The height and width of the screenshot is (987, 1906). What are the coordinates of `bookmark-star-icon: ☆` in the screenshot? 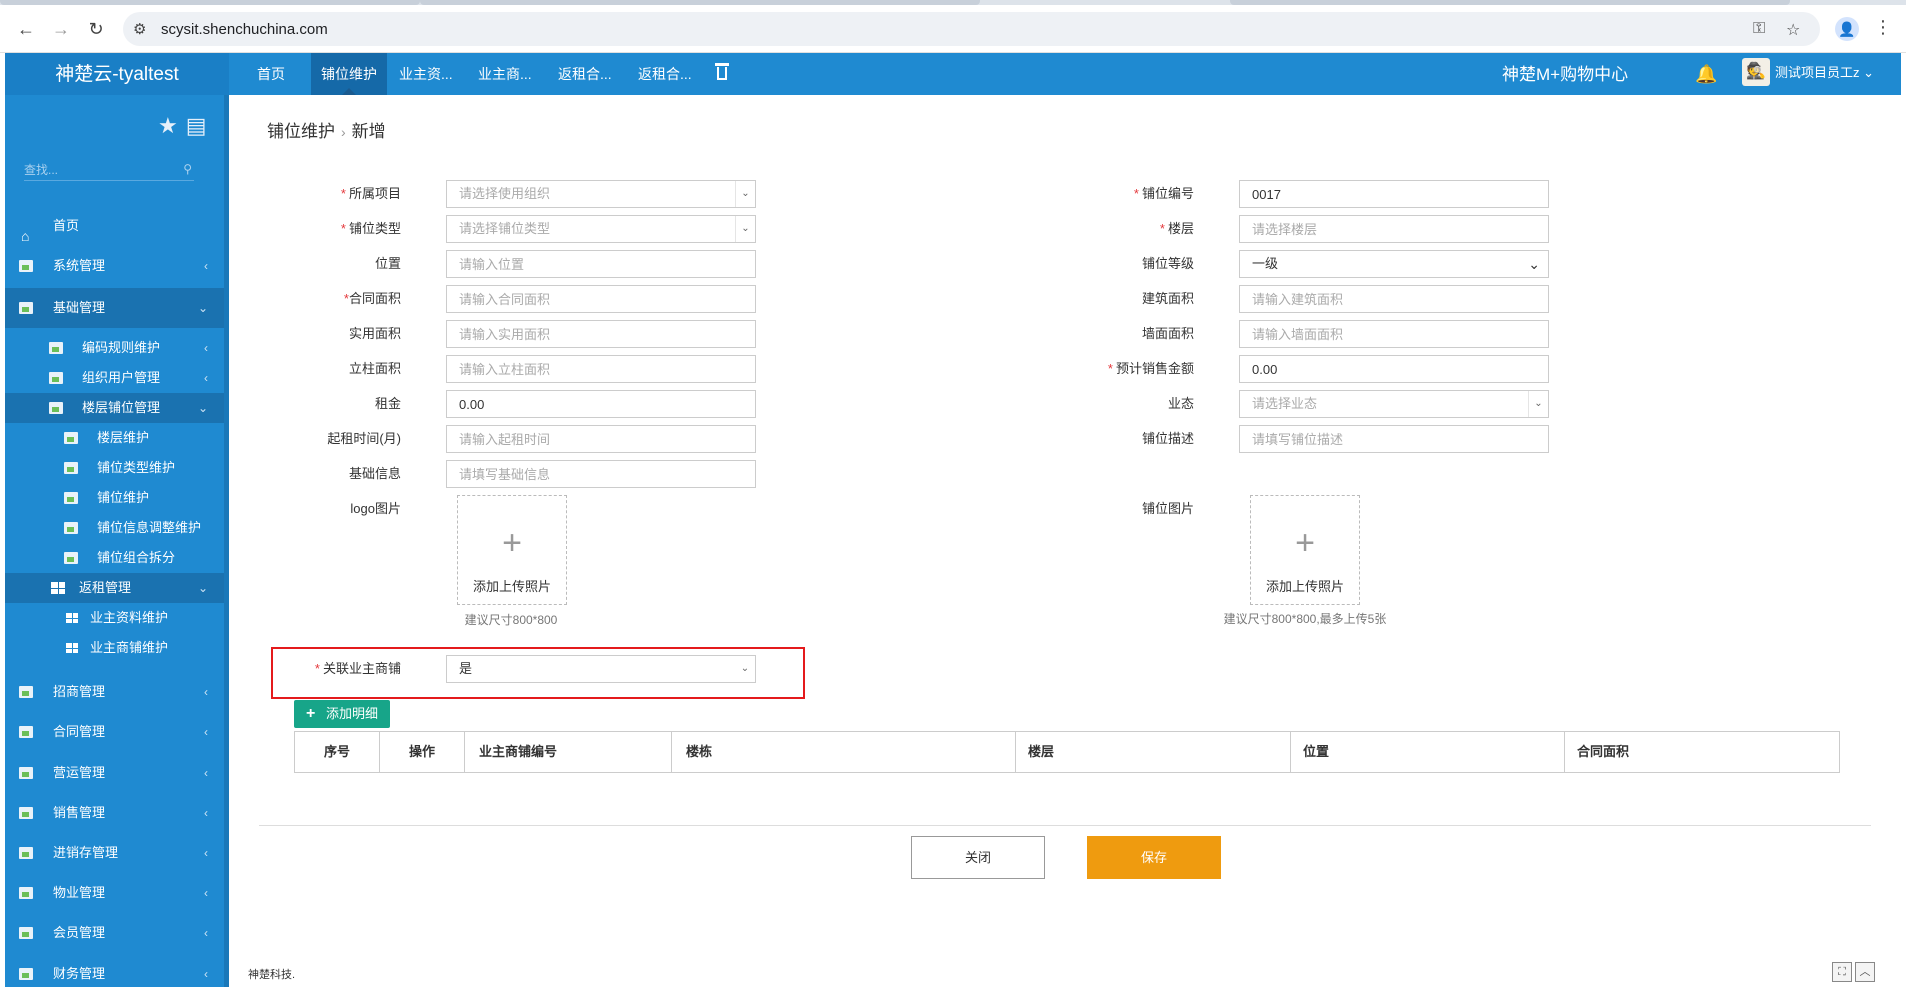 It's located at (1793, 30).